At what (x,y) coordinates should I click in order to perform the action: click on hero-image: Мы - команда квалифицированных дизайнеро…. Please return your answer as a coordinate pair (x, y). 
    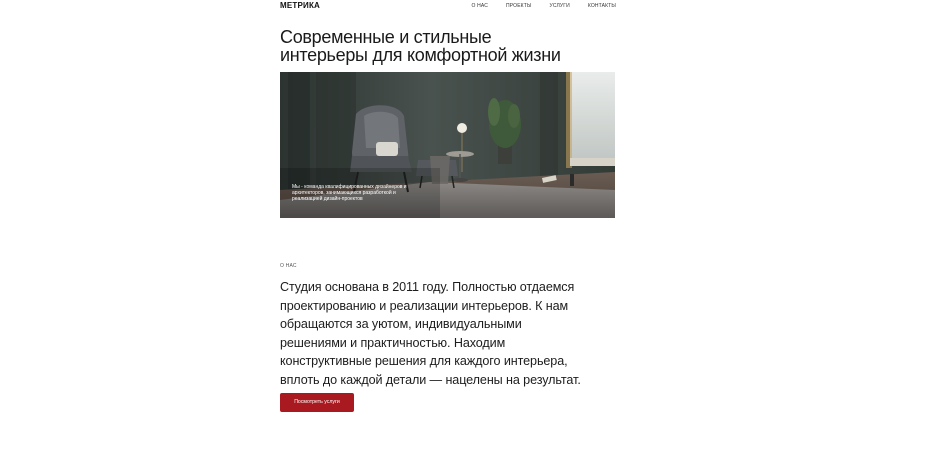
    Looking at the image, I should click on (447, 145).